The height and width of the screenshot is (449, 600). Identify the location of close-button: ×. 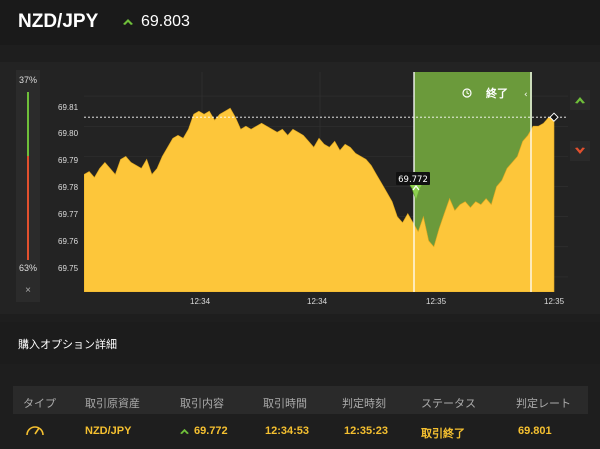
(28, 291).